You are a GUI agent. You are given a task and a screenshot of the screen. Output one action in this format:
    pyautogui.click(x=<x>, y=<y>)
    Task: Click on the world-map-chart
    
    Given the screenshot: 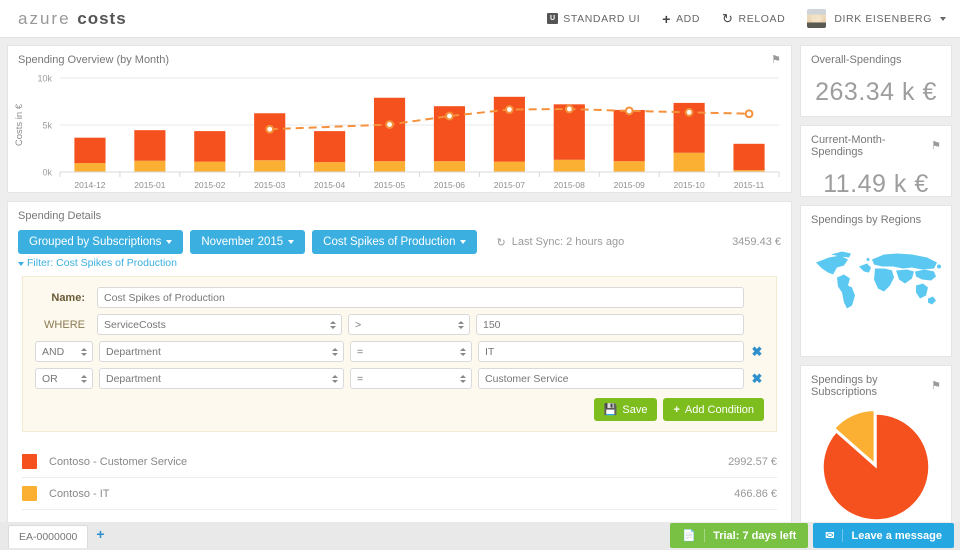 What is the action you would take?
    pyautogui.click(x=876, y=278)
    